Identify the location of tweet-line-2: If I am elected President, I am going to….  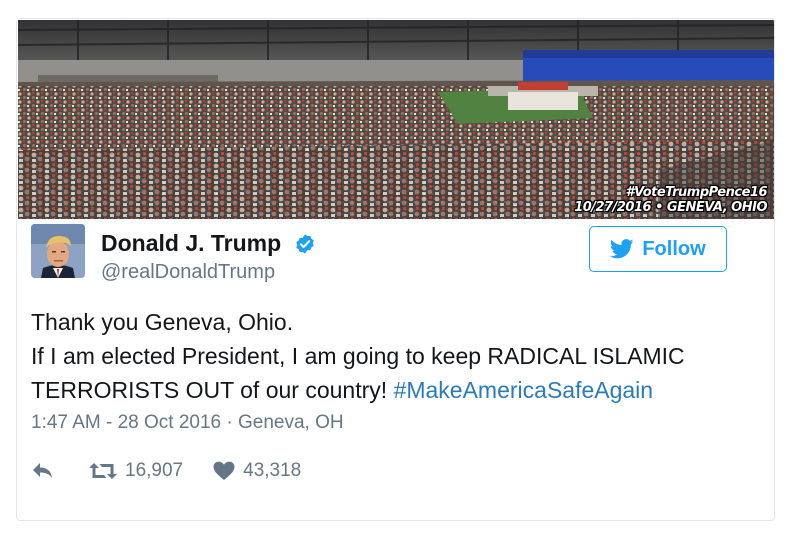
(358, 356).